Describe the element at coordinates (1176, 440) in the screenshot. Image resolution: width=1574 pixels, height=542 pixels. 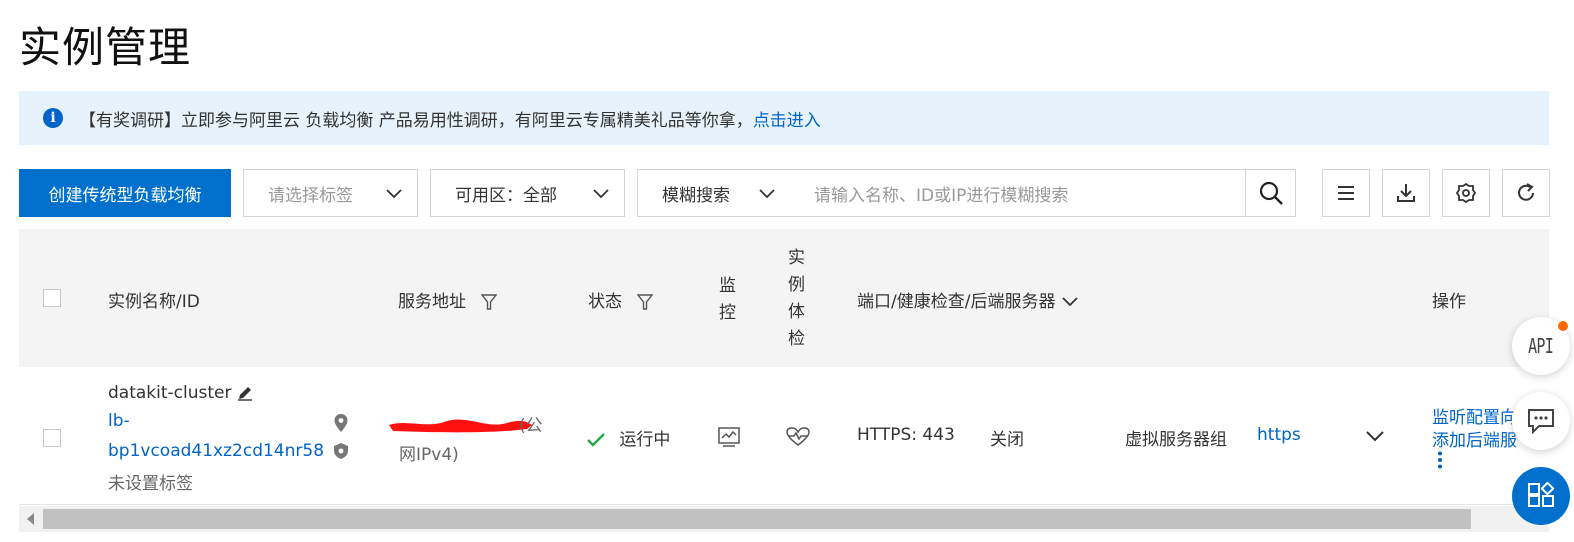
I see `backend-server-type: 虚拟服务器组` at that location.